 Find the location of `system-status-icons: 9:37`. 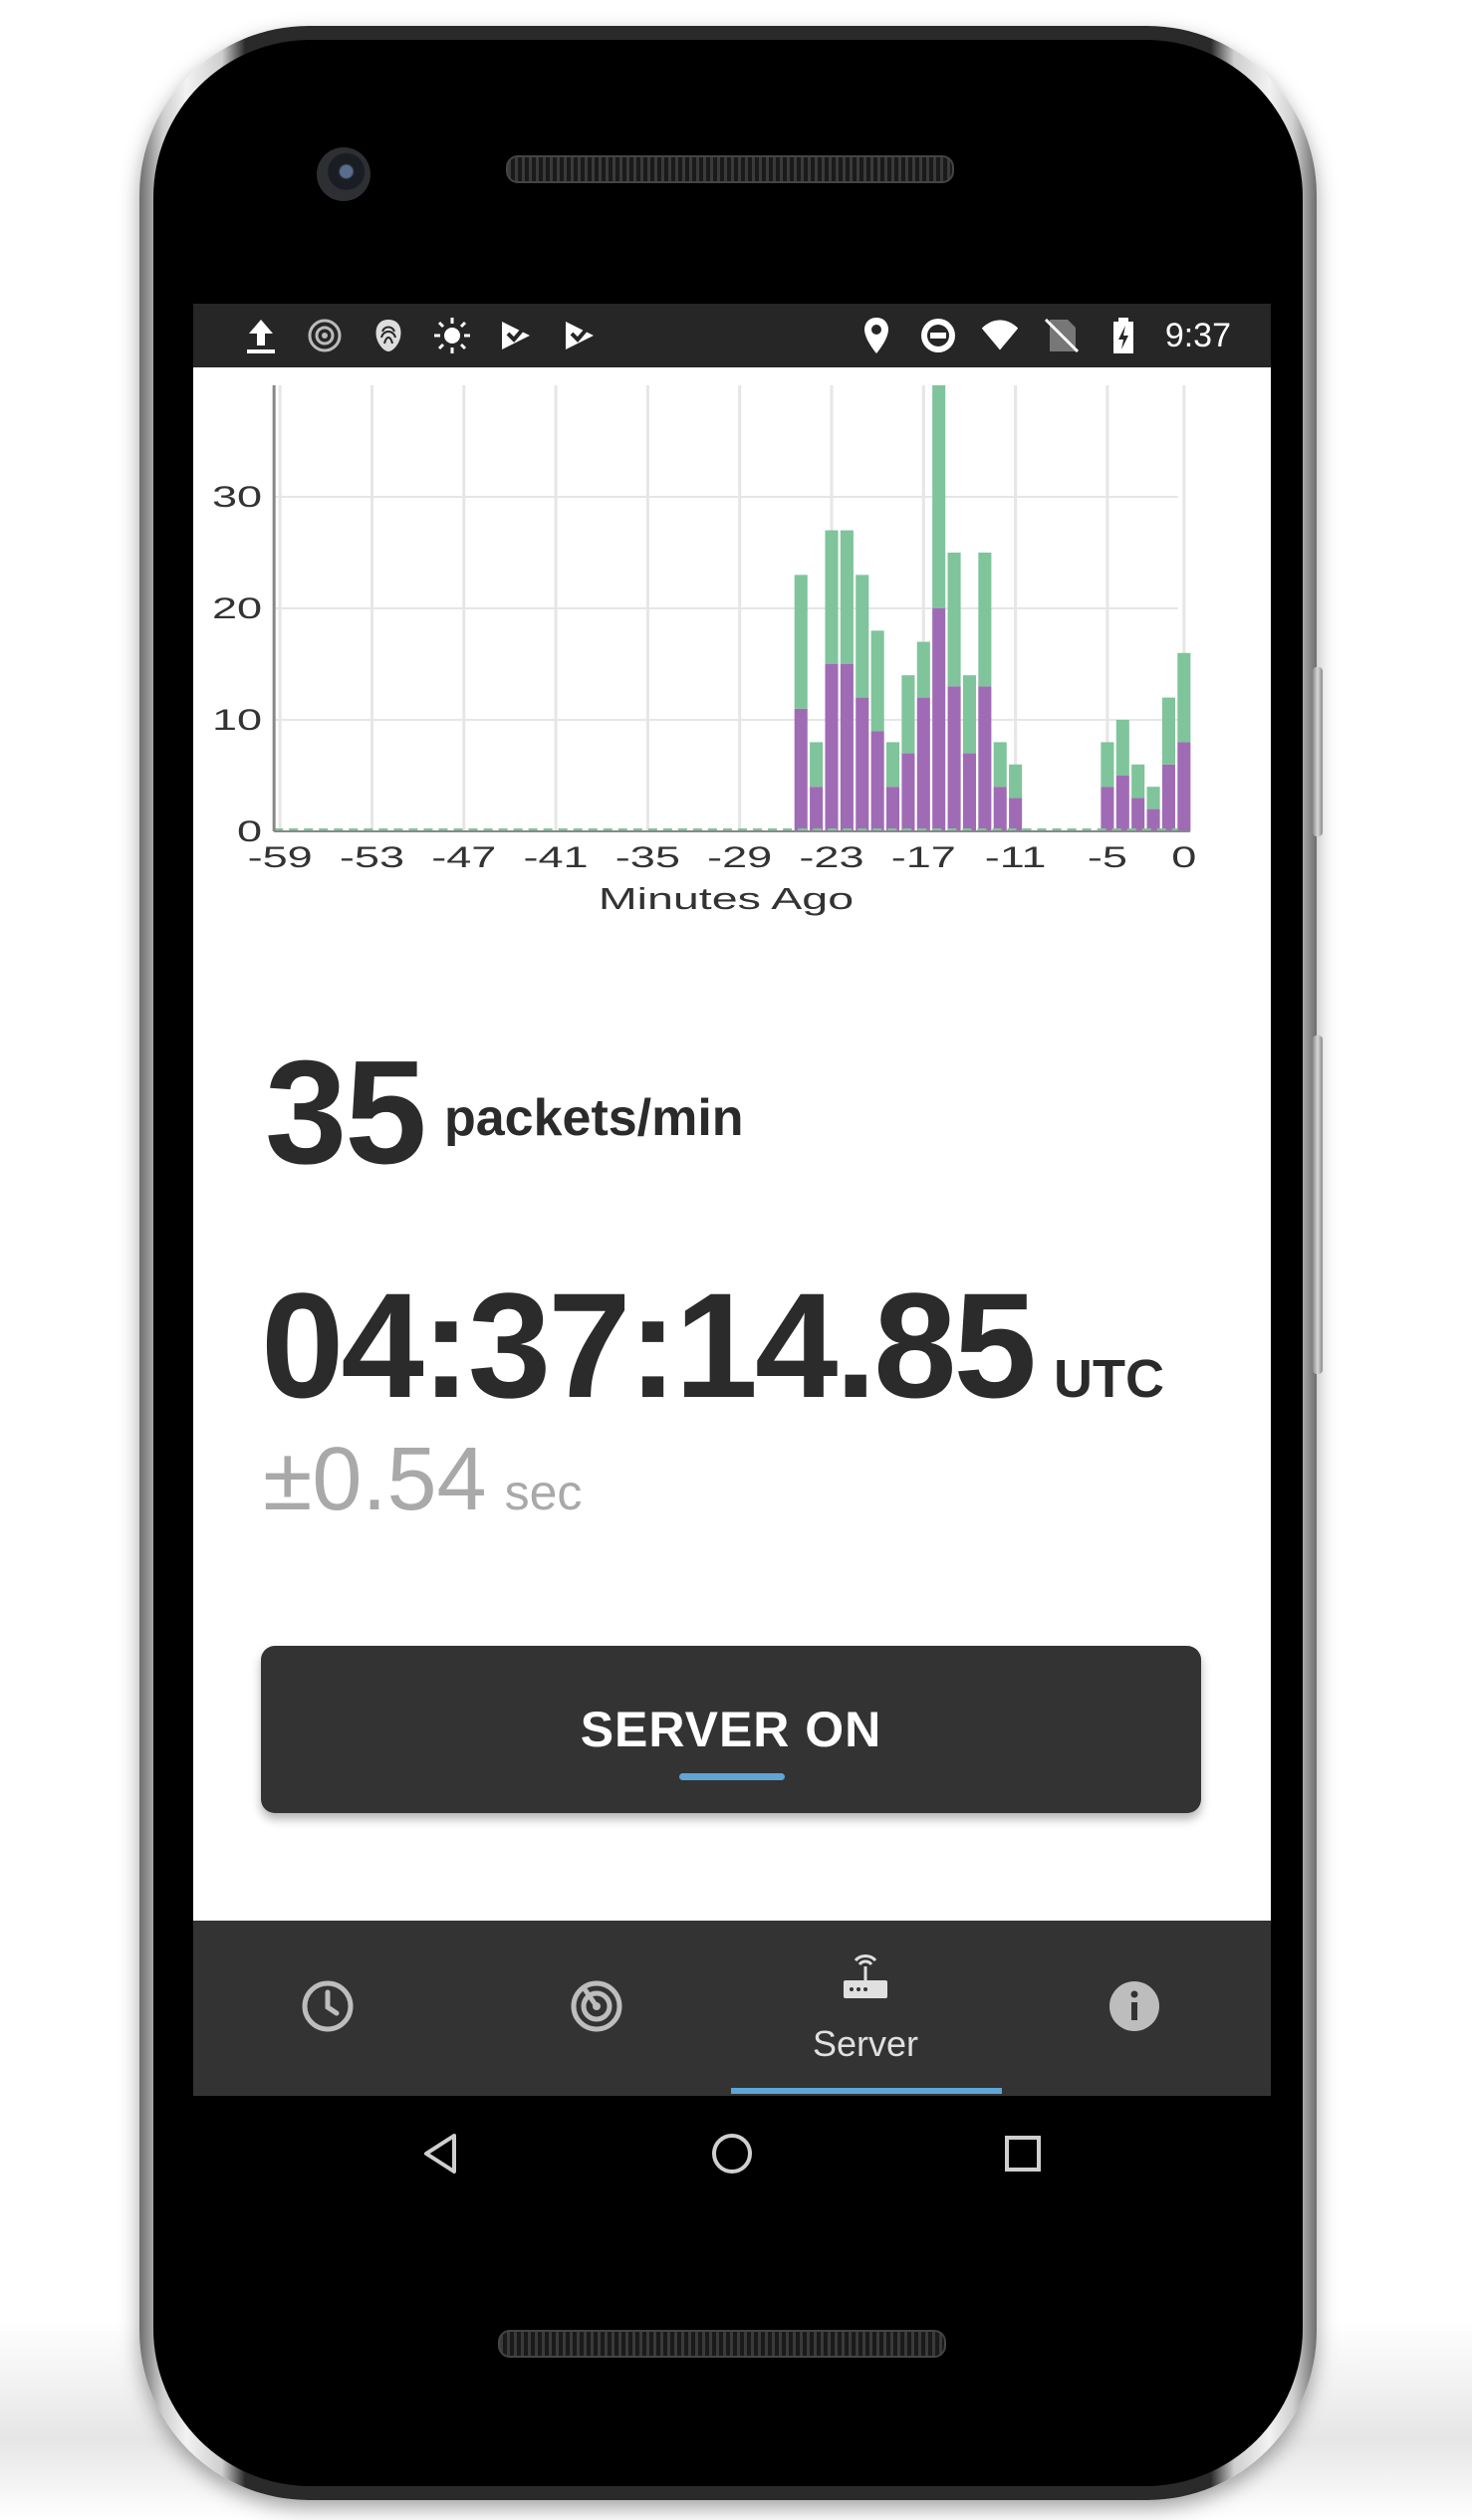

system-status-icons: 9:37 is located at coordinates (1044, 335).